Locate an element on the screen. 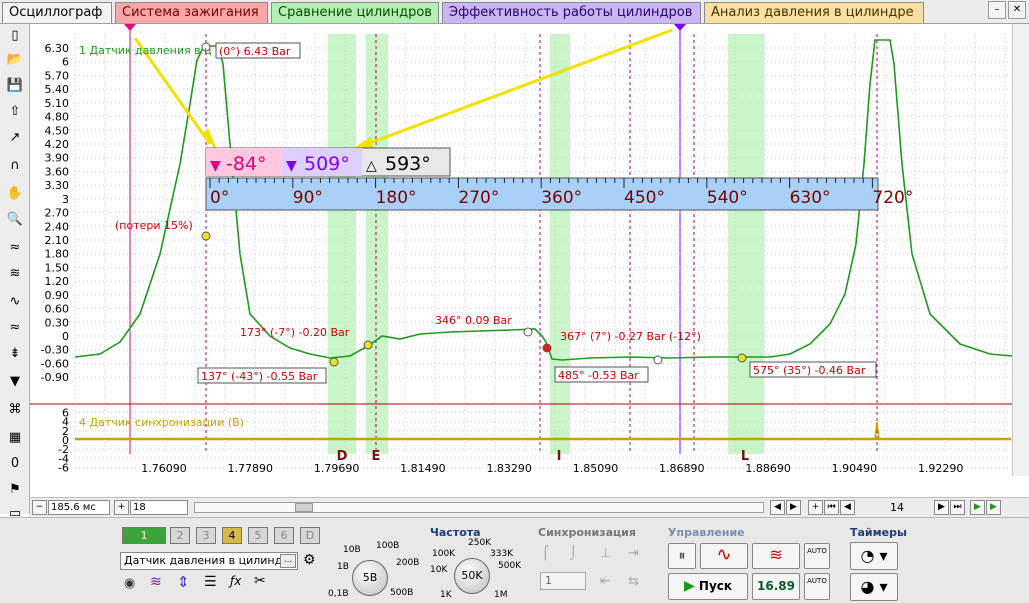 Image resolution: width=1029 pixels, height=603 pixels. first-page-button: ⏮ is located at coordinates (831, 507).